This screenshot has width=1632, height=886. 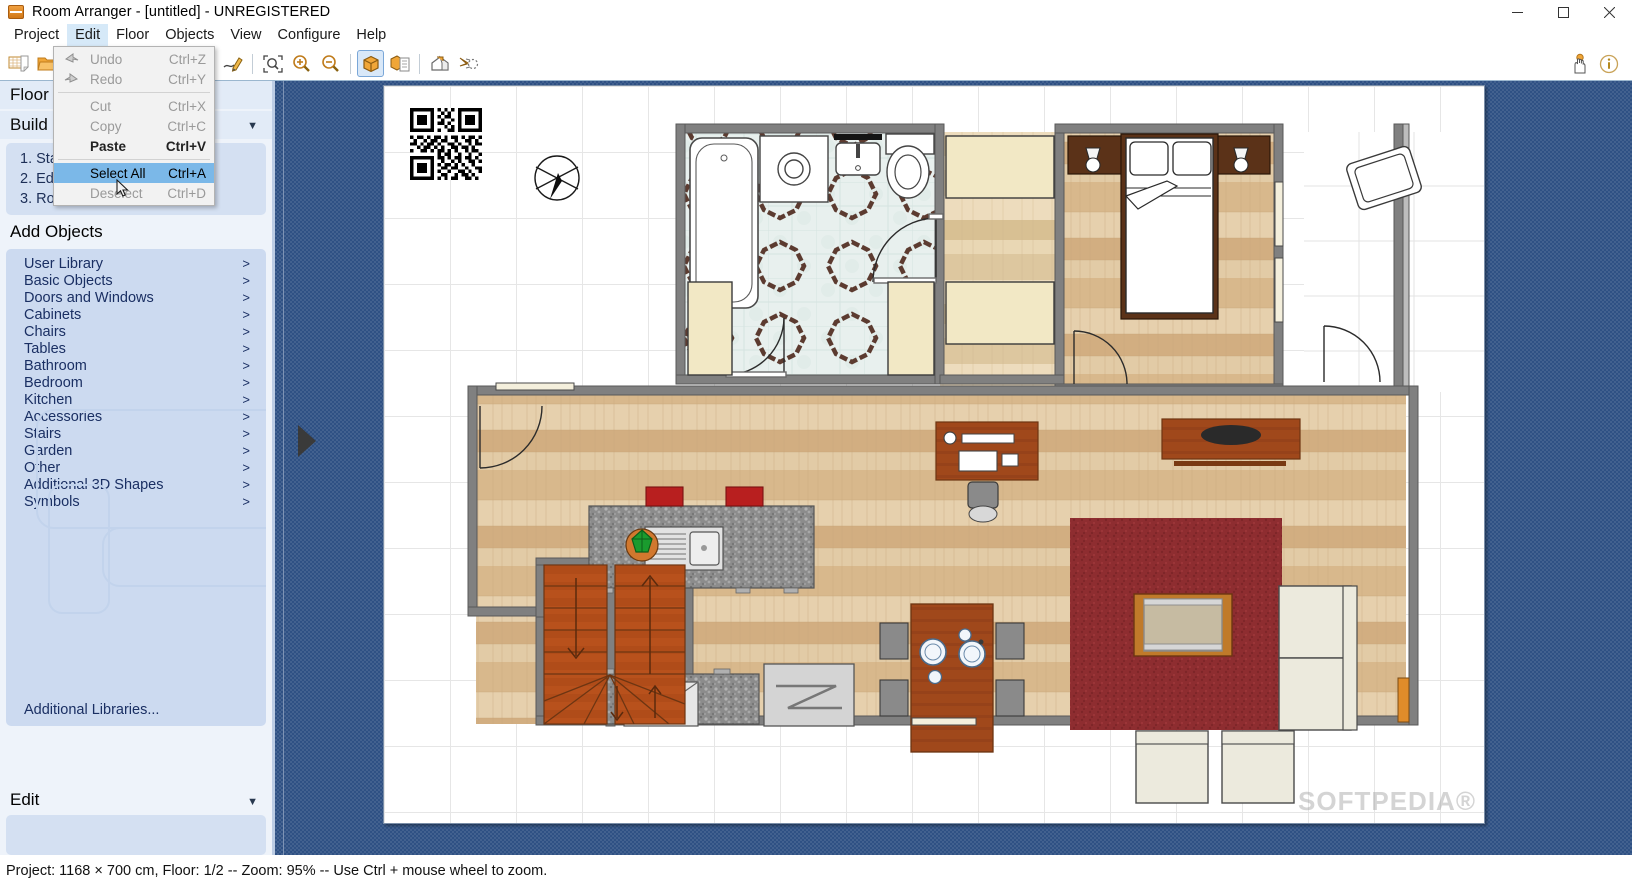 What do you see at coordinates (1609, 12) in the screenshot?
I see `close-button` at bounding box center [1609, 12].